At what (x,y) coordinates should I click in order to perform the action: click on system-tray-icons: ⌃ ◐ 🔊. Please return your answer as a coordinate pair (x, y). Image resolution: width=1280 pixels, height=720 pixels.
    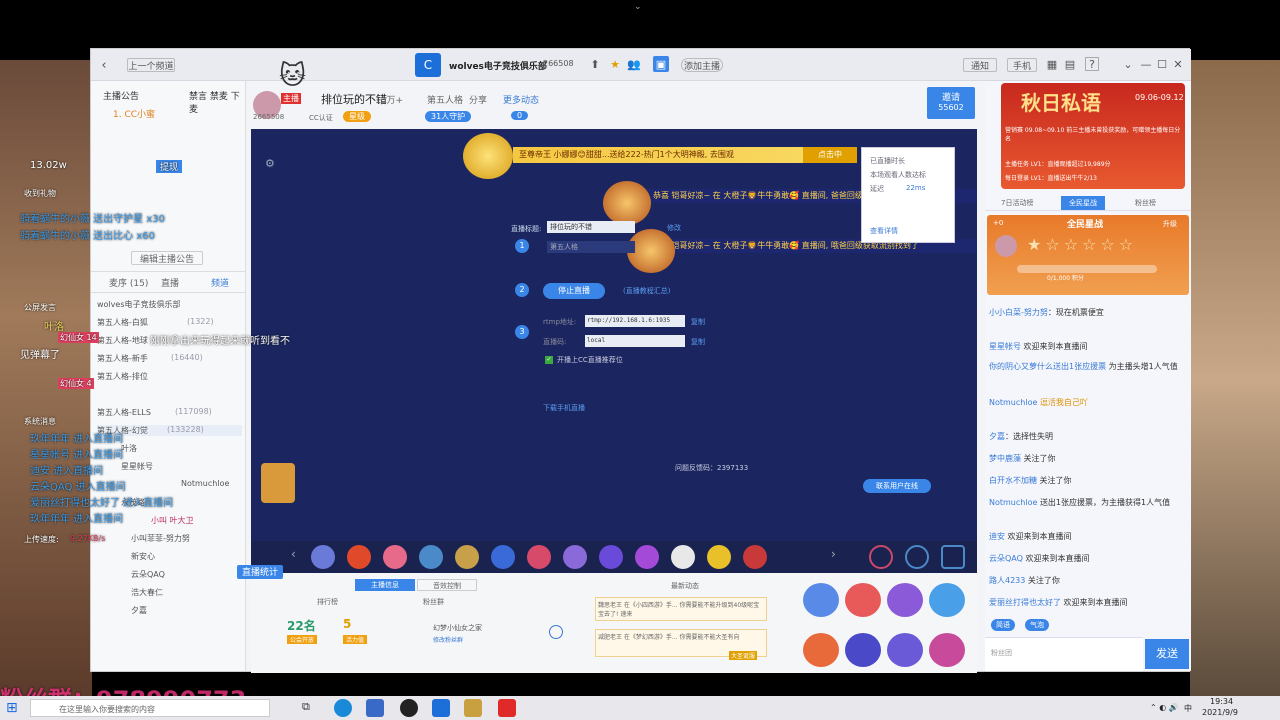
    Looking at the image, I should click on (1164, 707).